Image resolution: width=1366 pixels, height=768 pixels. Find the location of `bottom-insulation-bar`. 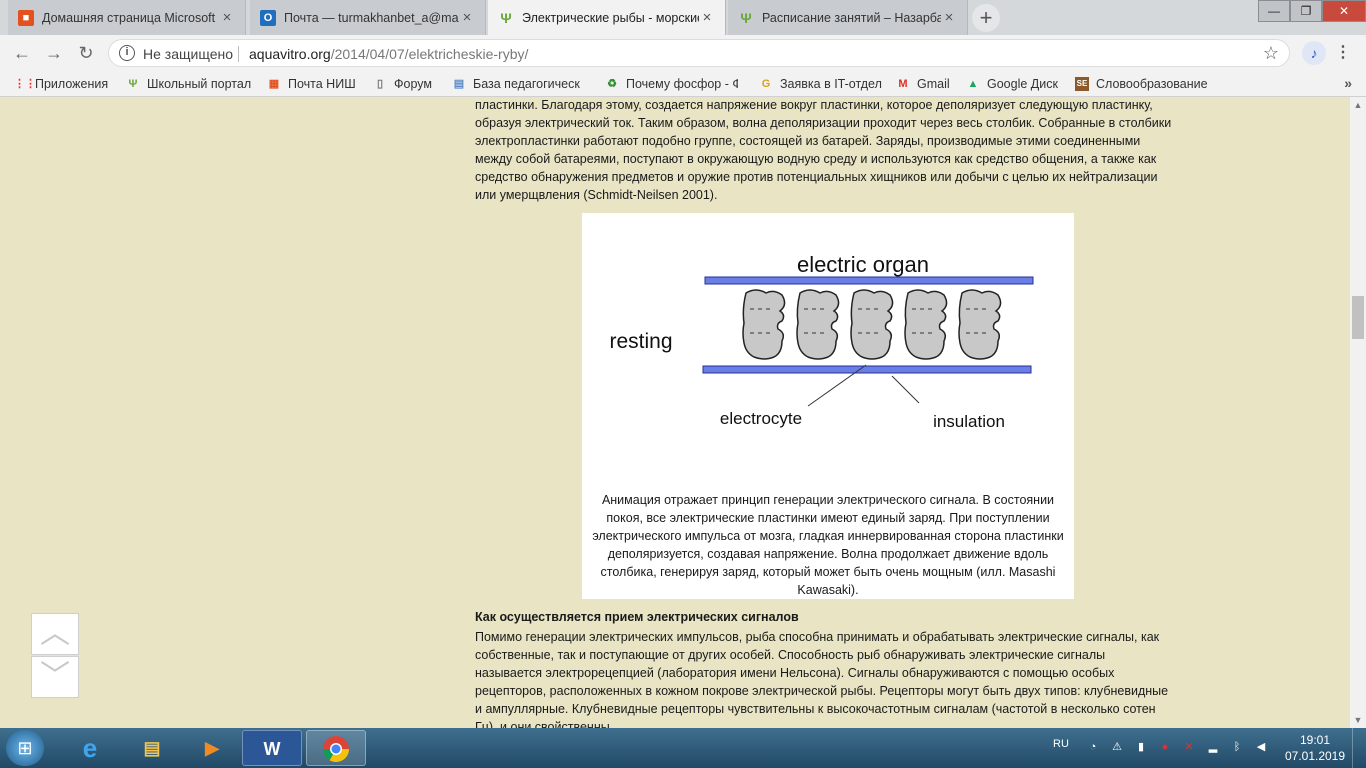

bottom-insulation-bar is located at coordinates (867, 369).